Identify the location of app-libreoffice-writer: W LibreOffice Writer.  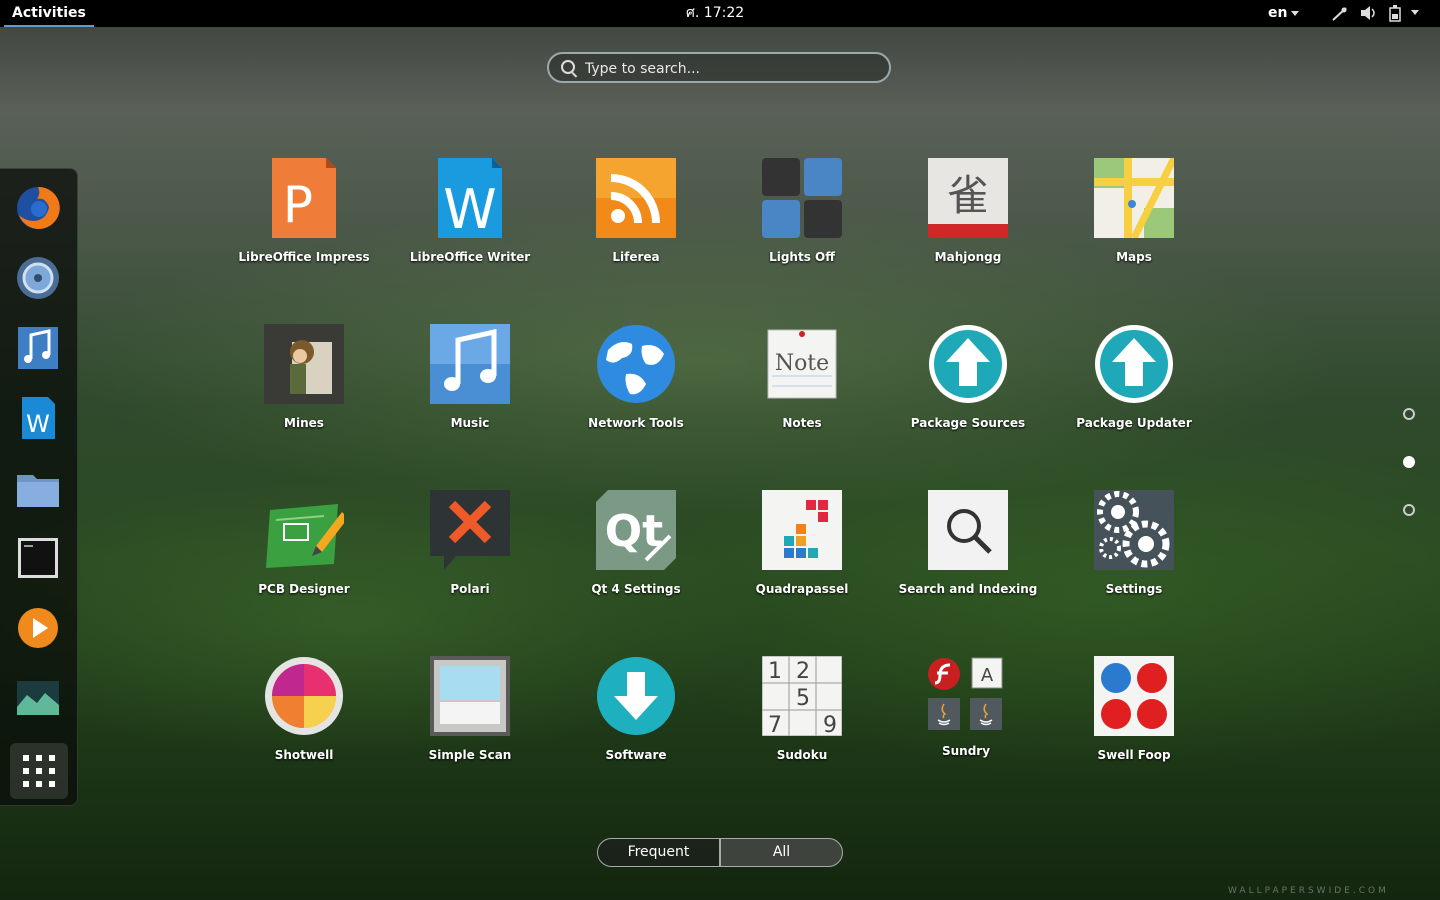
(470, 228).